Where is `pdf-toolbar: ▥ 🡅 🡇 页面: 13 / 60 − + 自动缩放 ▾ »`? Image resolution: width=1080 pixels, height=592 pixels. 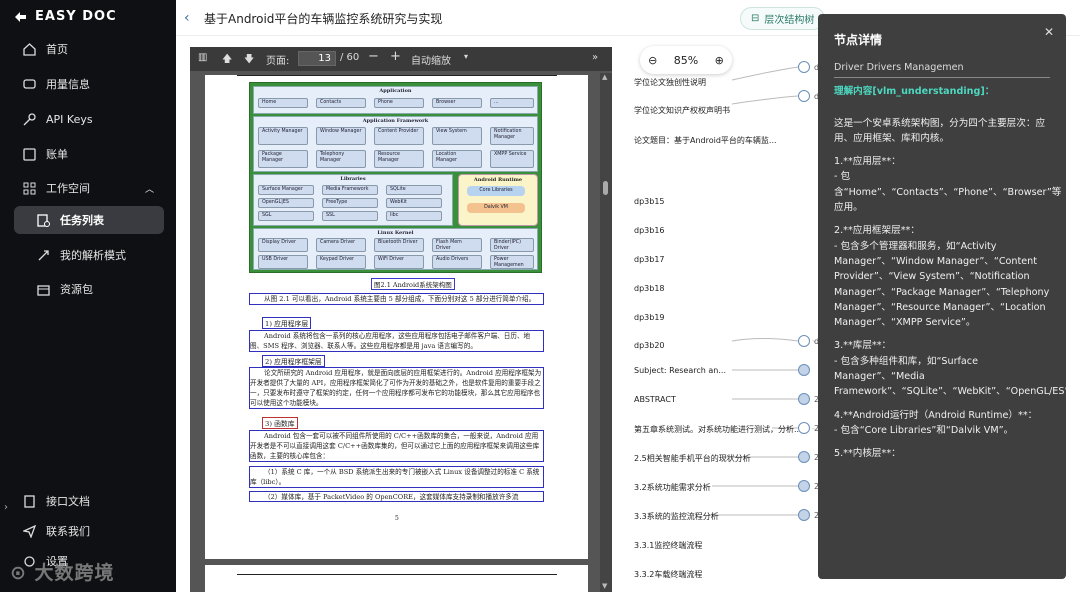
pdf-toolbar: ▥ 🡅 🡇 页面: 13 / 60 − + 自动缩放 ▾ » is located at coordinates (401, 59).